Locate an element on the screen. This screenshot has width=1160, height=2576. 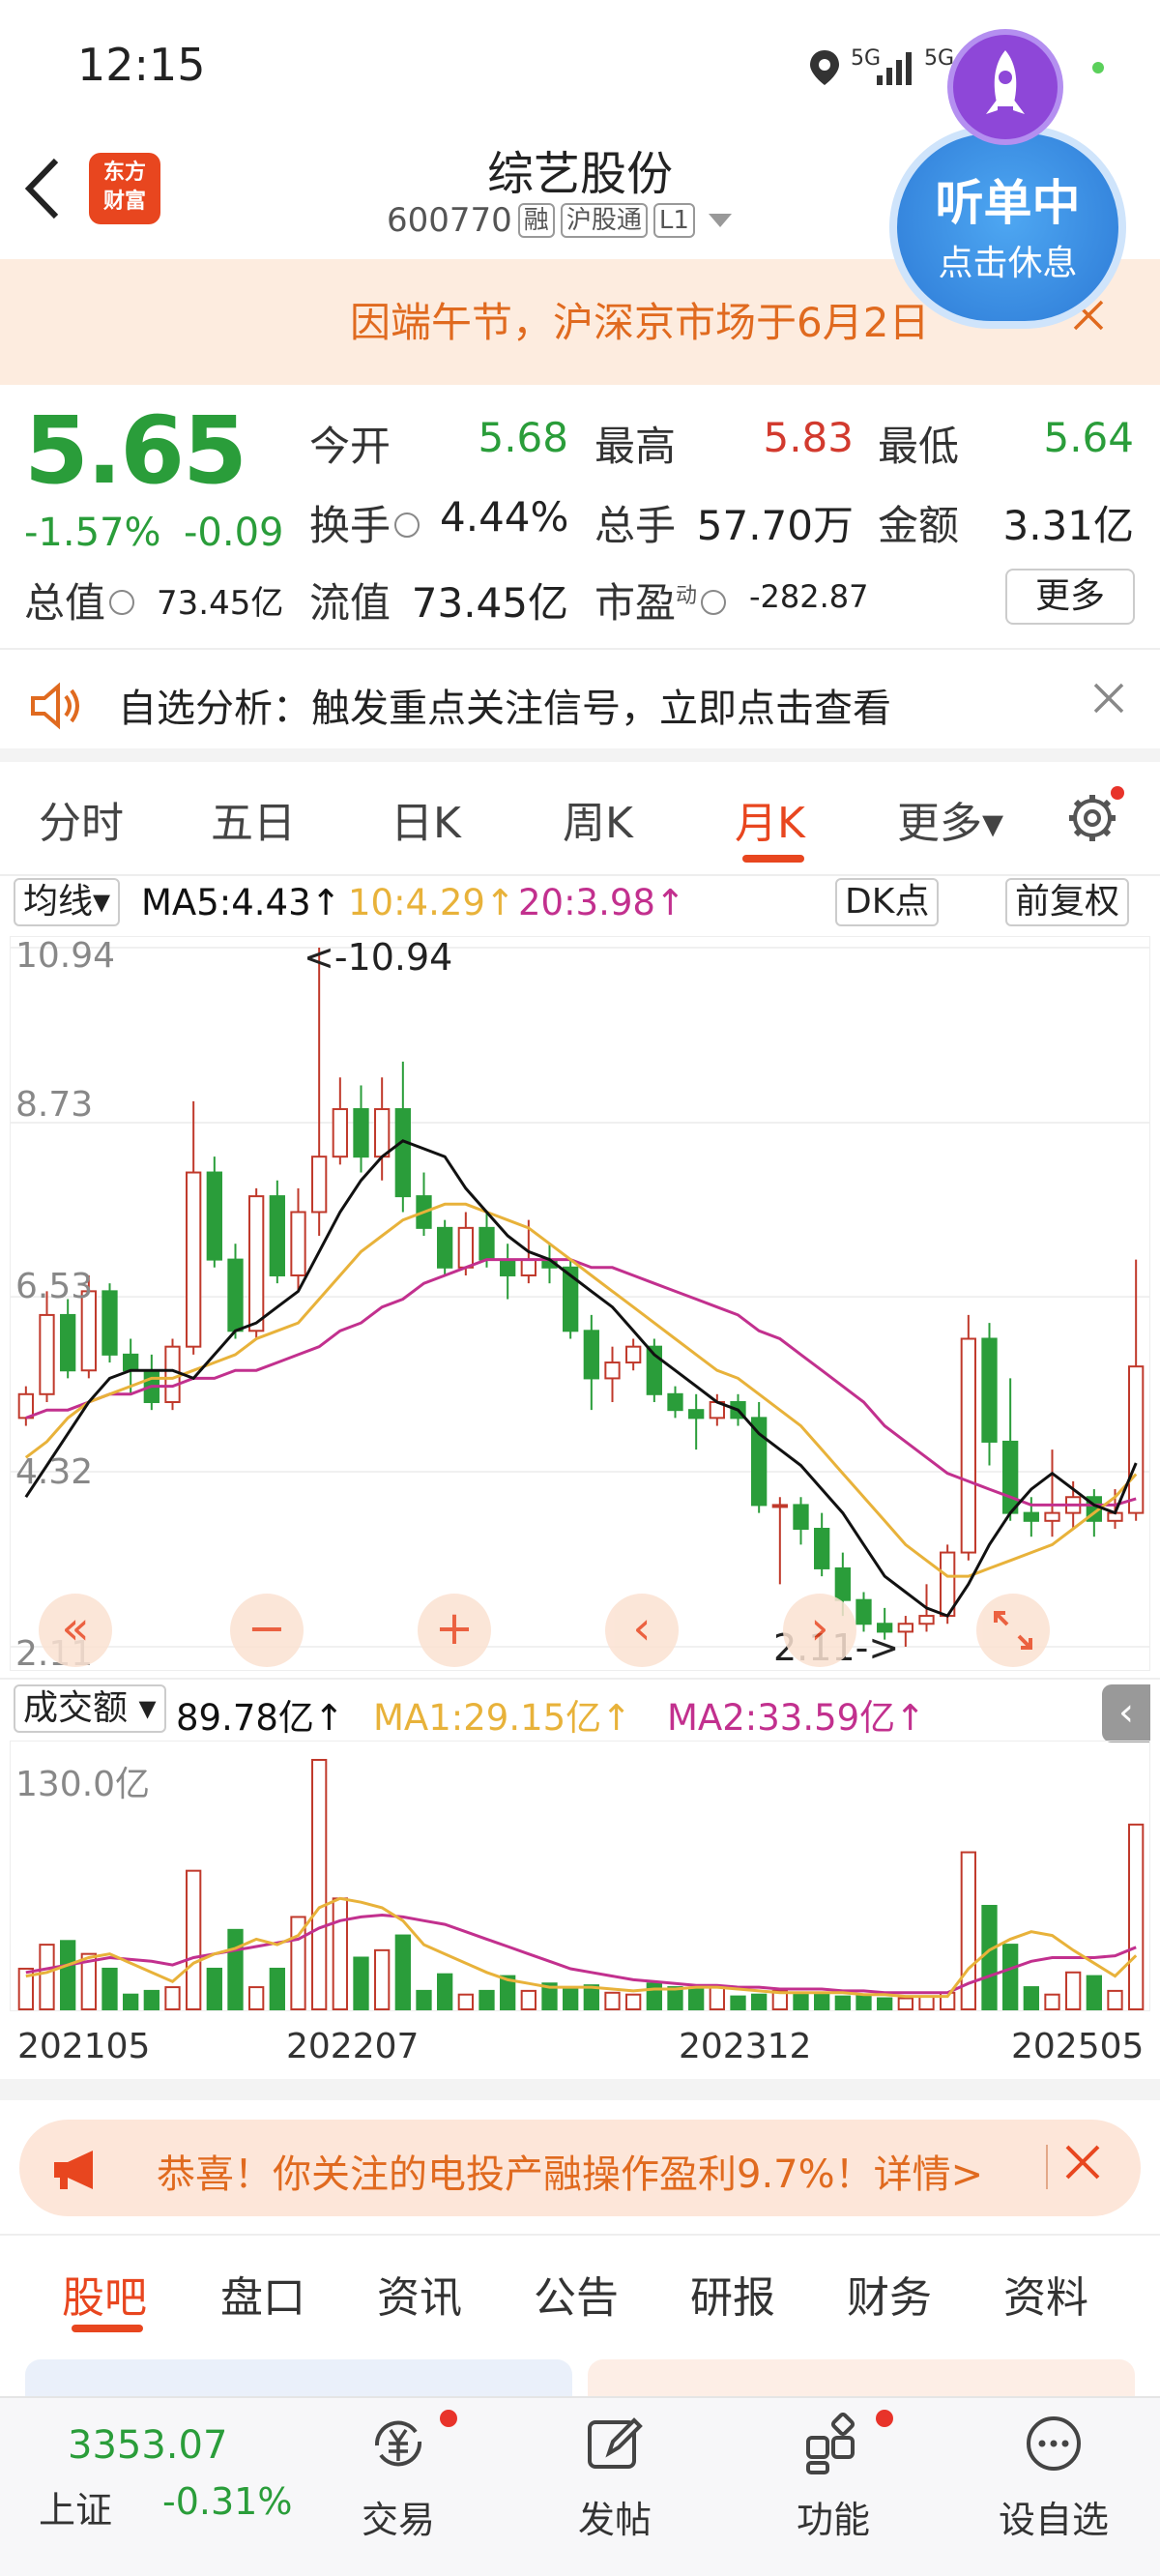
nav-post: 发帖 is located at coordinates (614, 2478).